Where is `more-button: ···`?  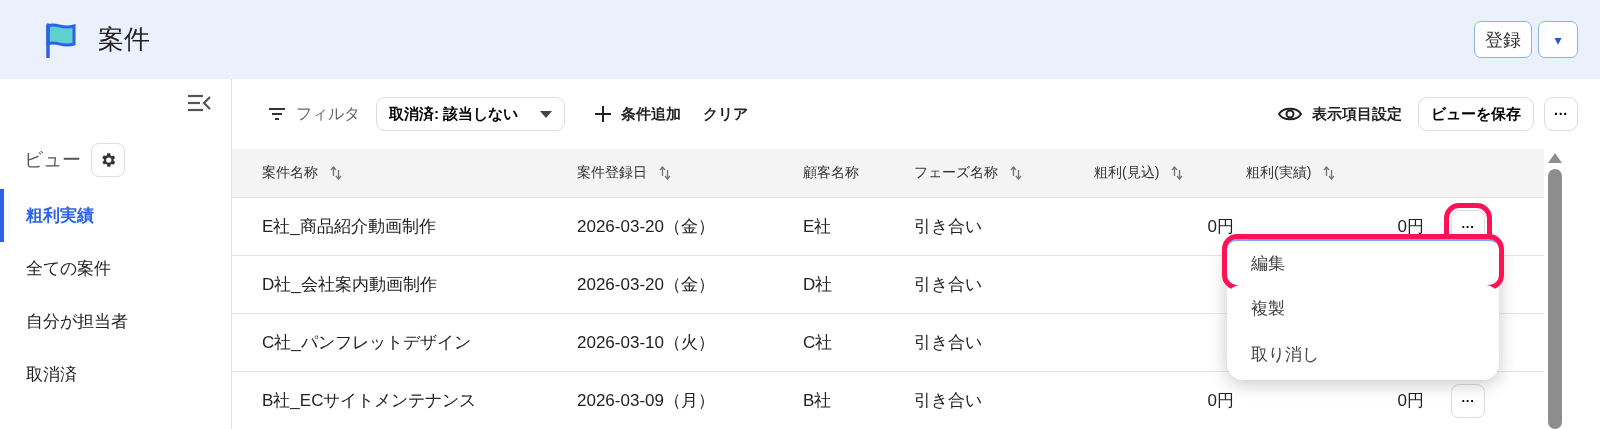
more-button: ··· is located at coordinates (1561, 114).